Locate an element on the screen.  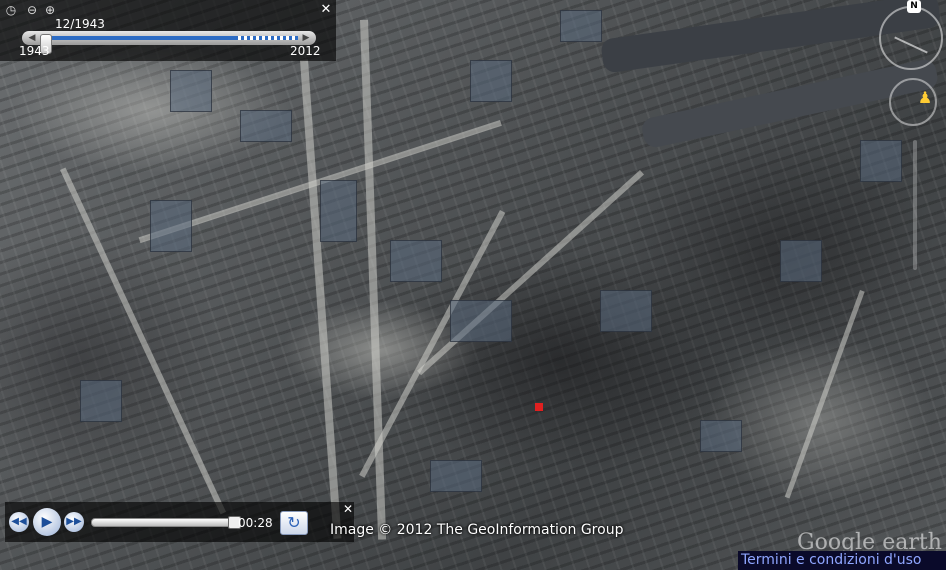
step-back-icon: ◀ is located at coordinates (32, 38).